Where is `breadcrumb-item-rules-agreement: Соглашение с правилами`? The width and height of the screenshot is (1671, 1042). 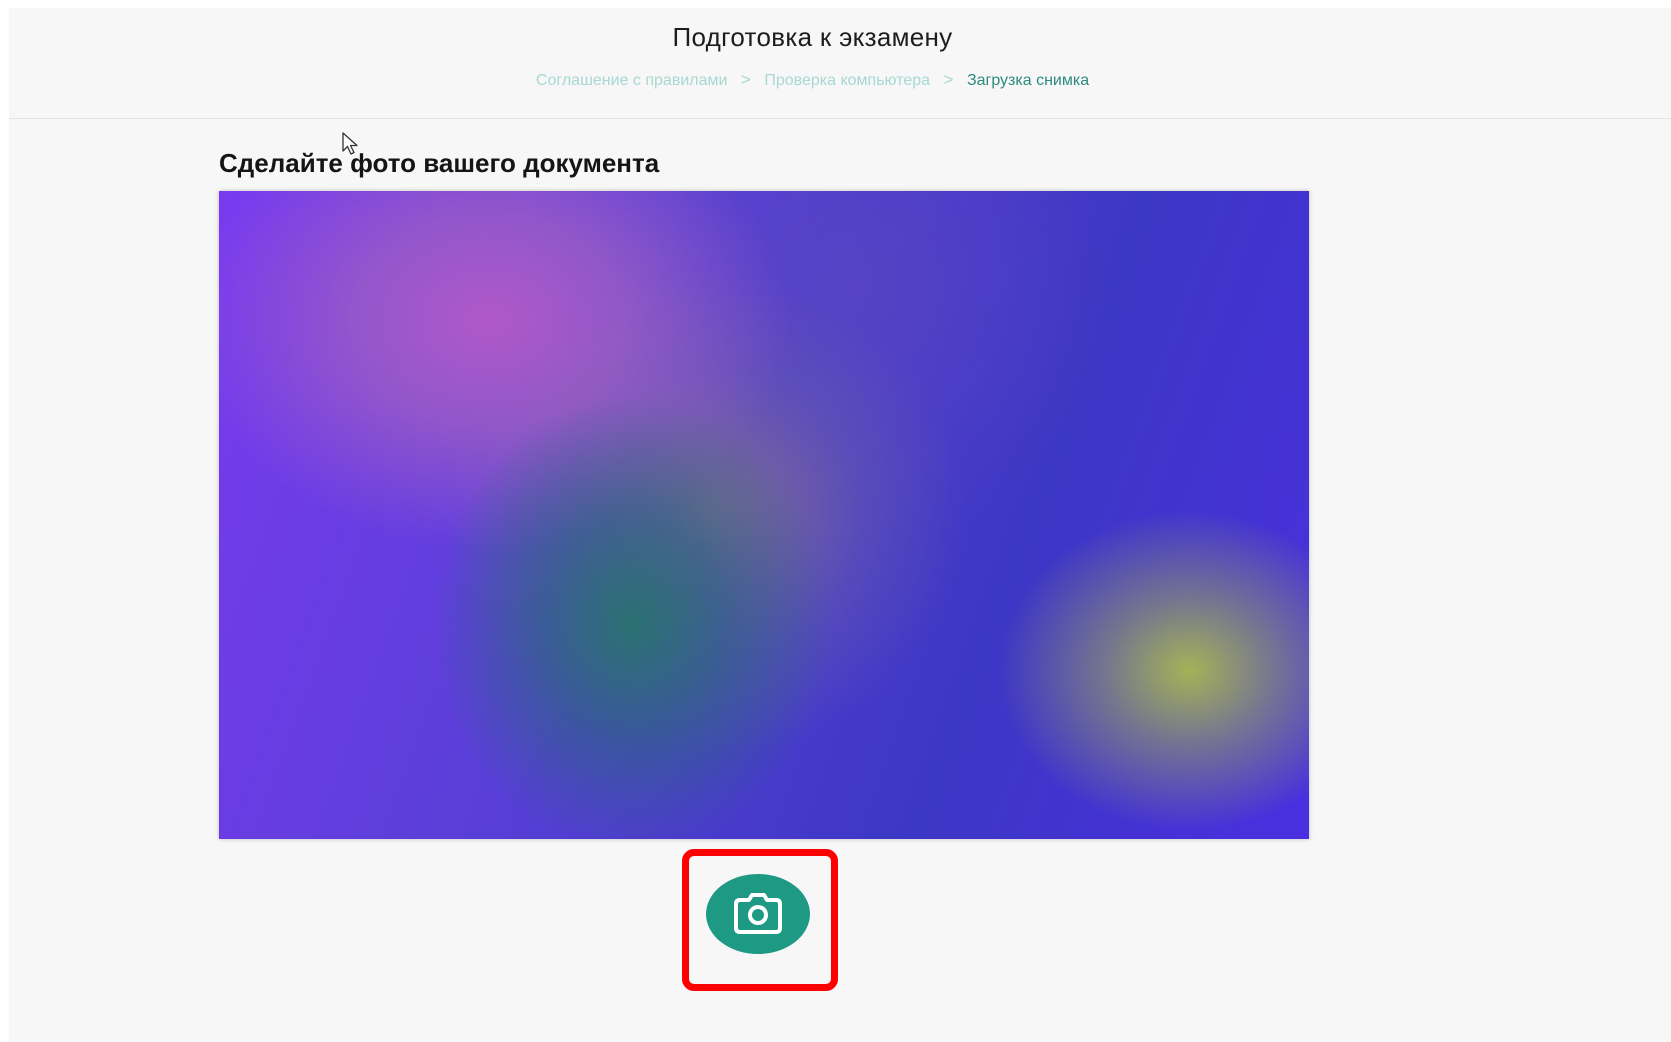
breadcrumb-item-rules-agreement: Соглашение с правилами is located at coordinates (632, 81).